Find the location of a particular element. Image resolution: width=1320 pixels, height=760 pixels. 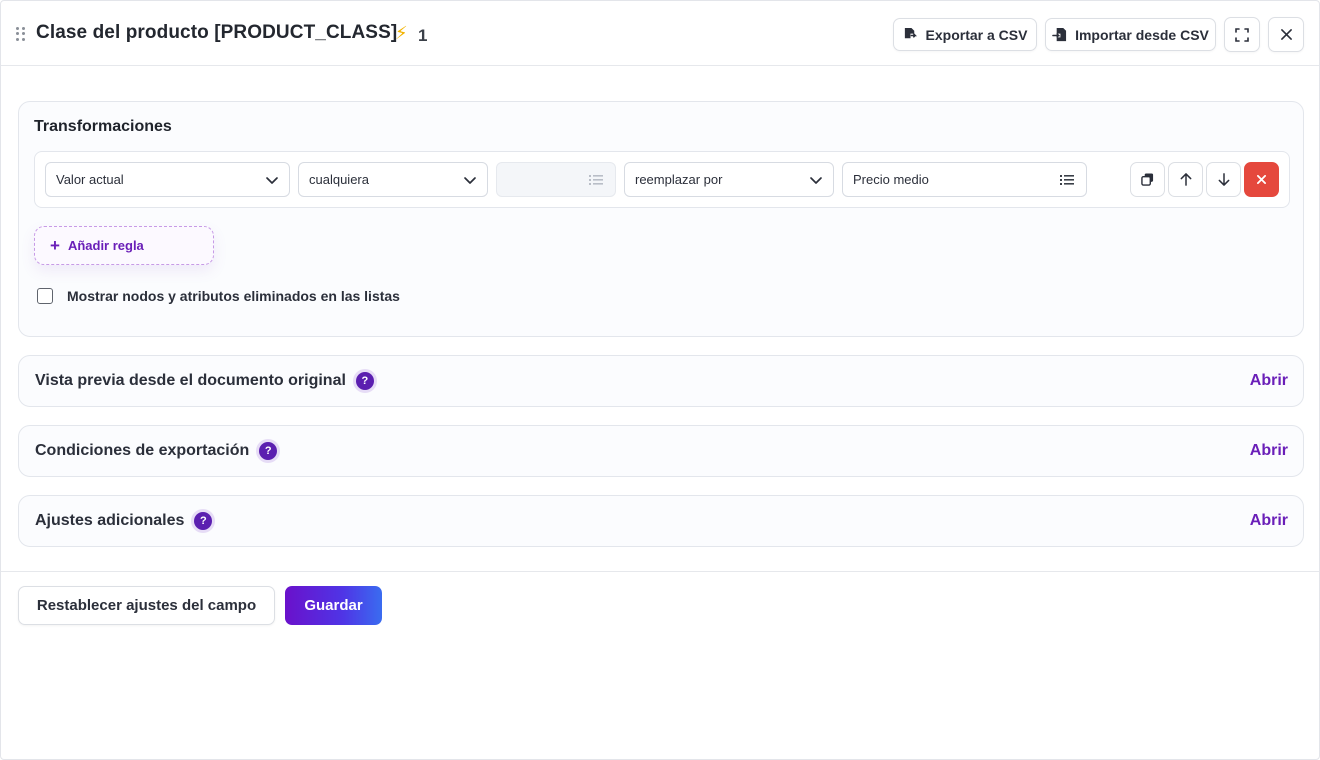

fullscreen-button is located at coordinates (1242, 34).